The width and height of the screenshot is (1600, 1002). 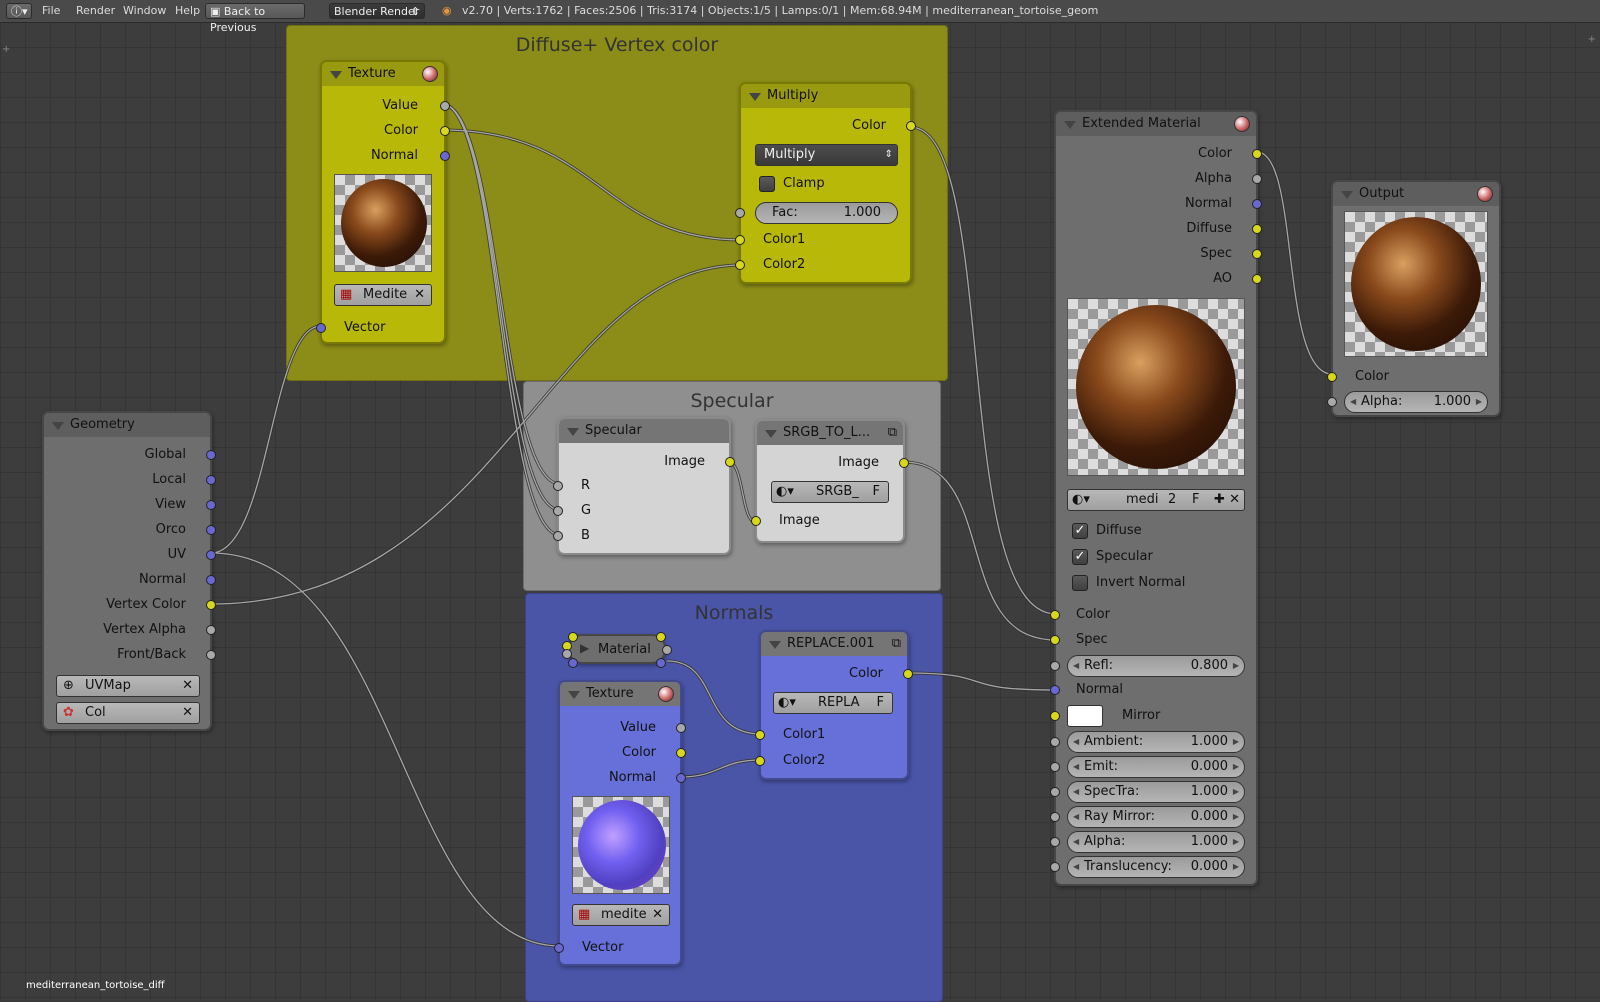 What do you see at coordinates (321, 328) in the screenshot?
I see `socket-vector-in` at bounding box center [321, 328].